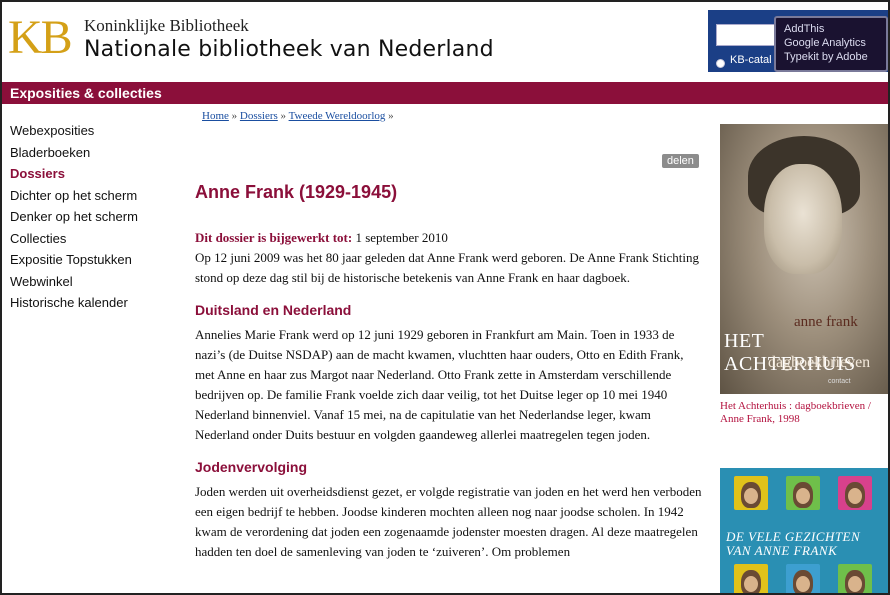 This screenshot has width=890, height=595. Describe the element at coordinates (826, 322) in the screenshot. I see `book-author: anne frank` at that location.